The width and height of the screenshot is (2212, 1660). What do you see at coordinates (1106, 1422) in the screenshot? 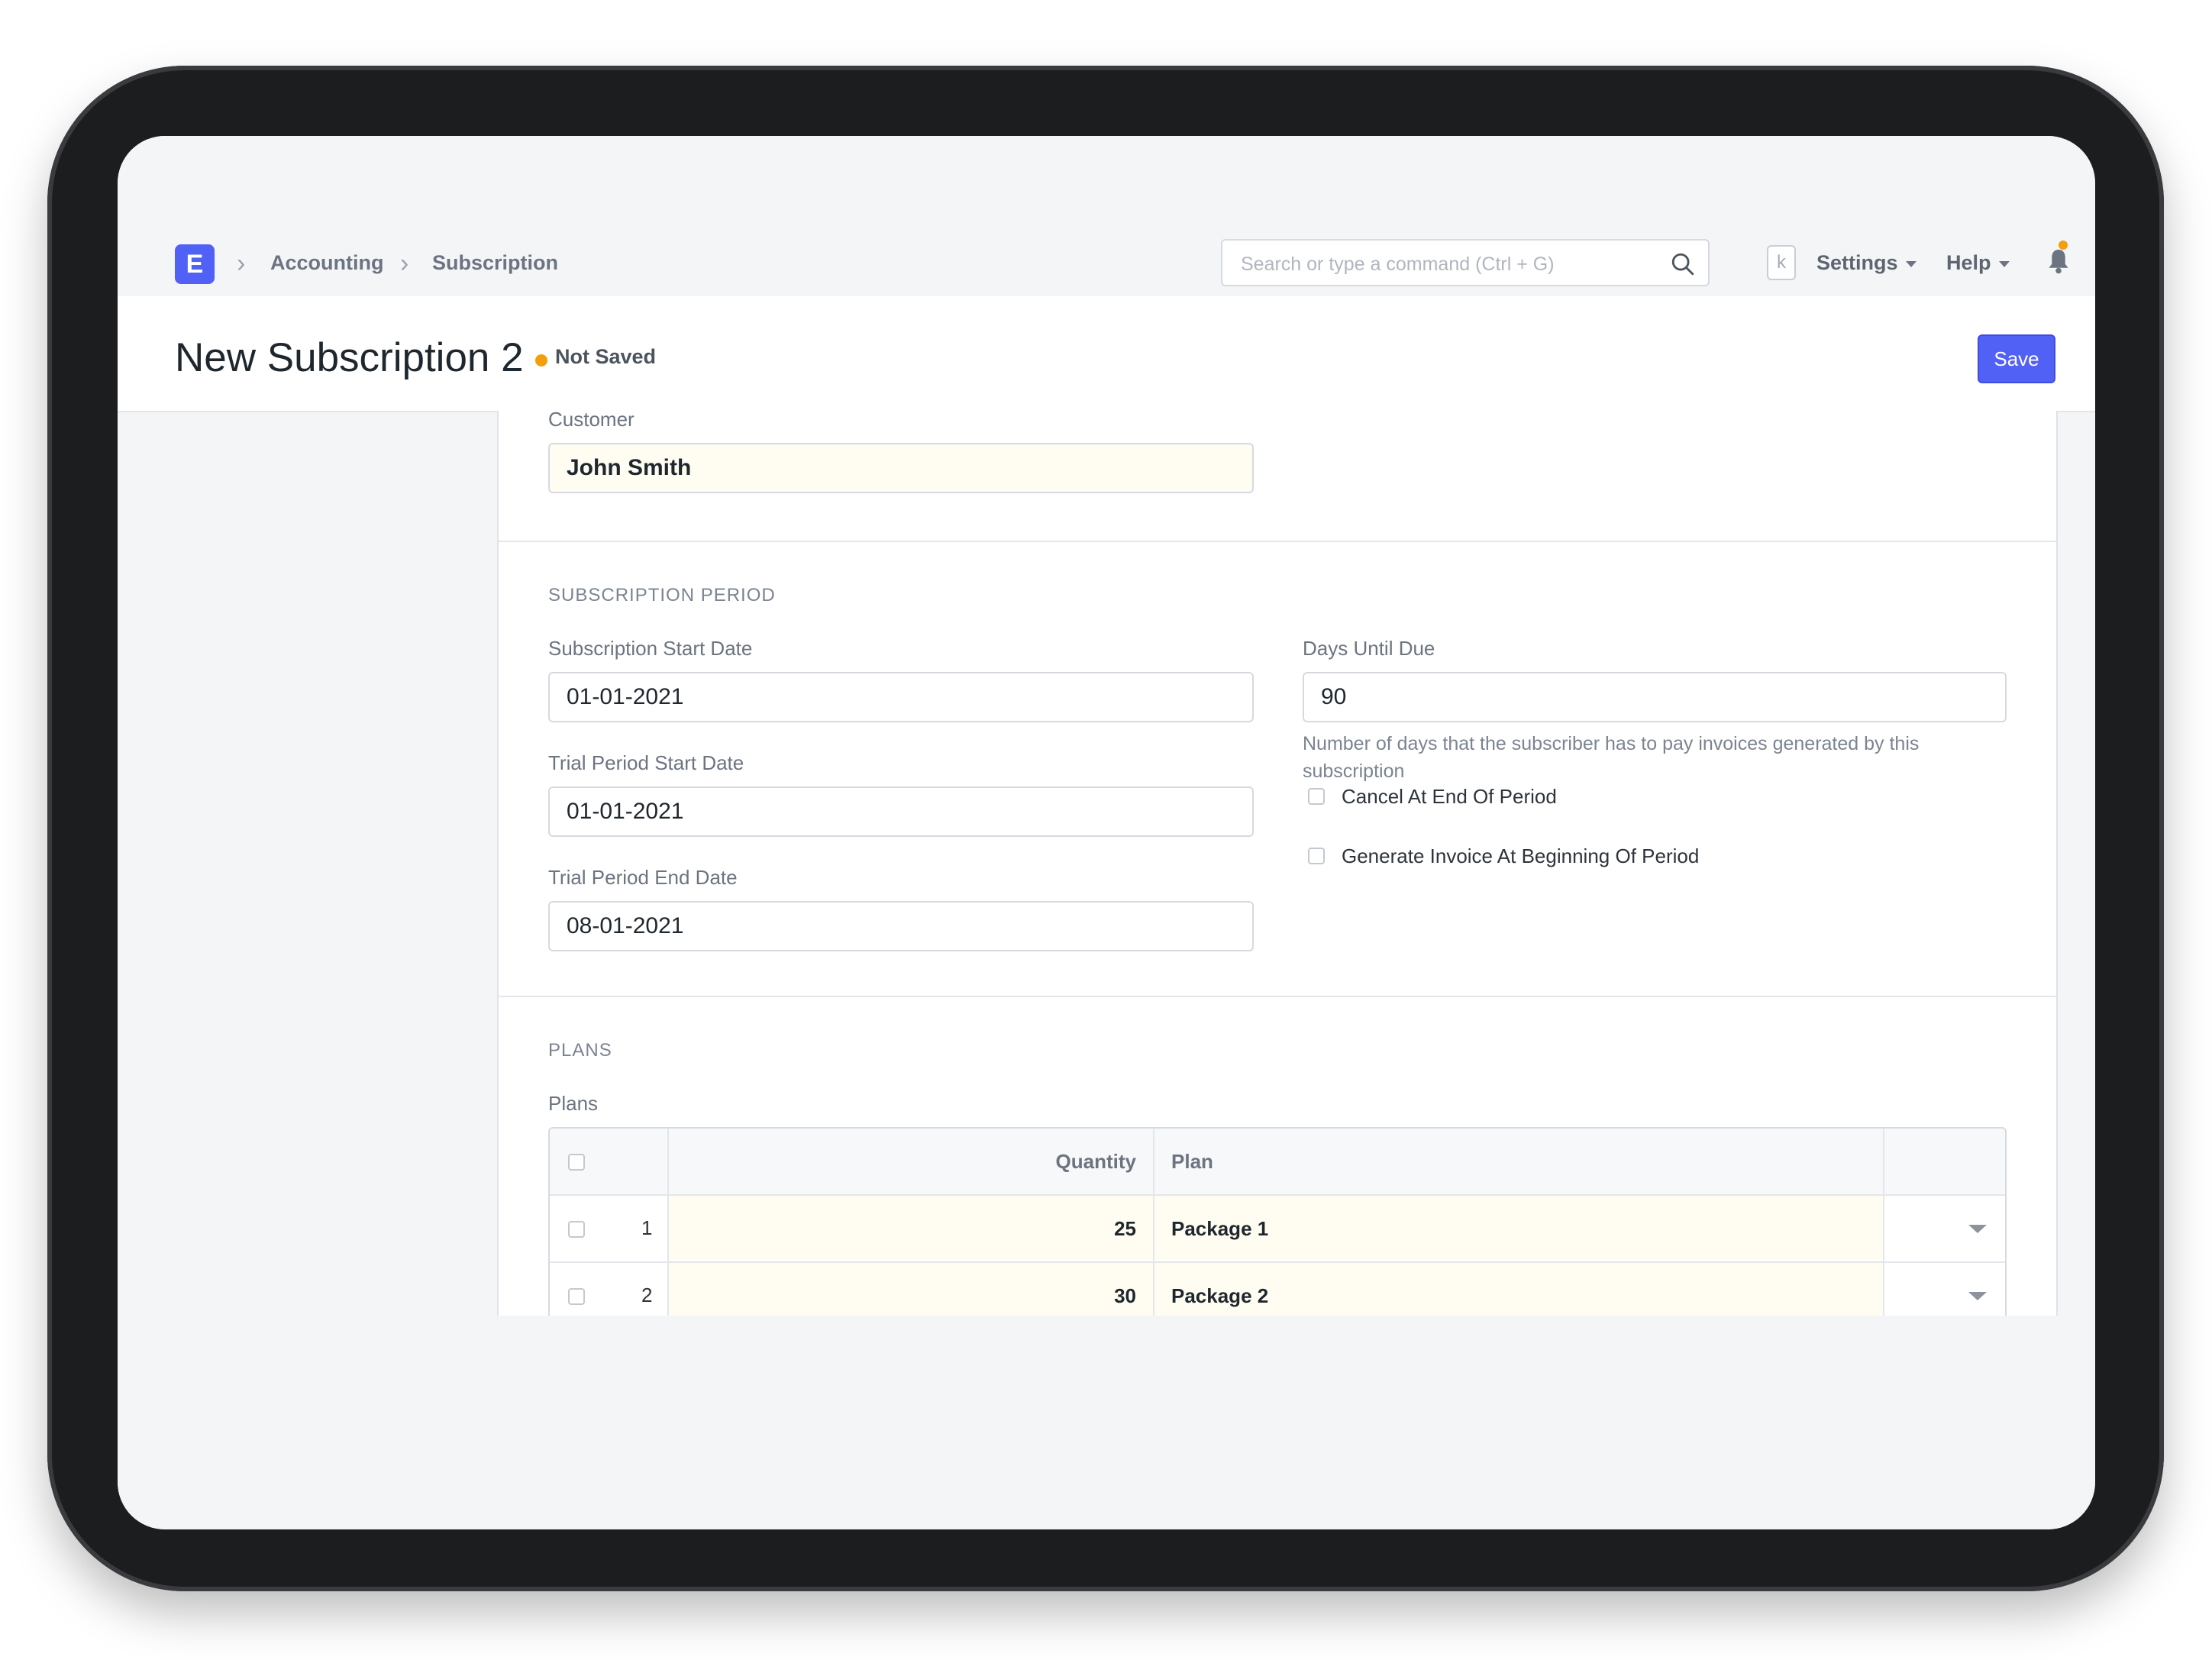
I see `bottom-empty-area` at bounding box center [1106, 1422].